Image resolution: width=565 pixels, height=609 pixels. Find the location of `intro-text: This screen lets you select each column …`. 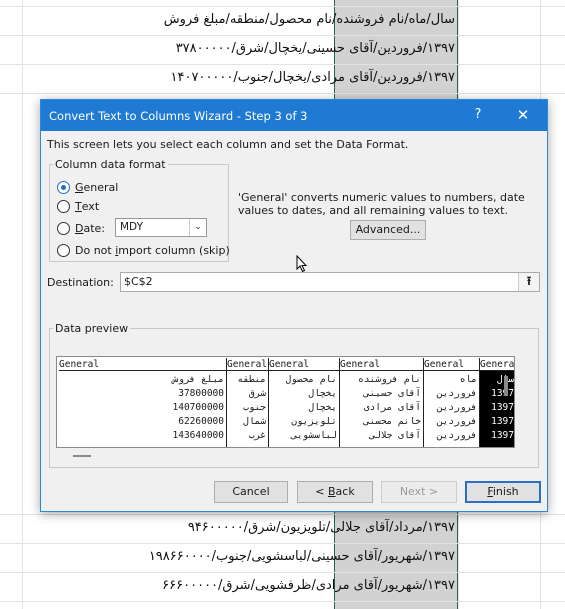

intro-text: This screen lets you select each column … is located at coordinates (228, 144).